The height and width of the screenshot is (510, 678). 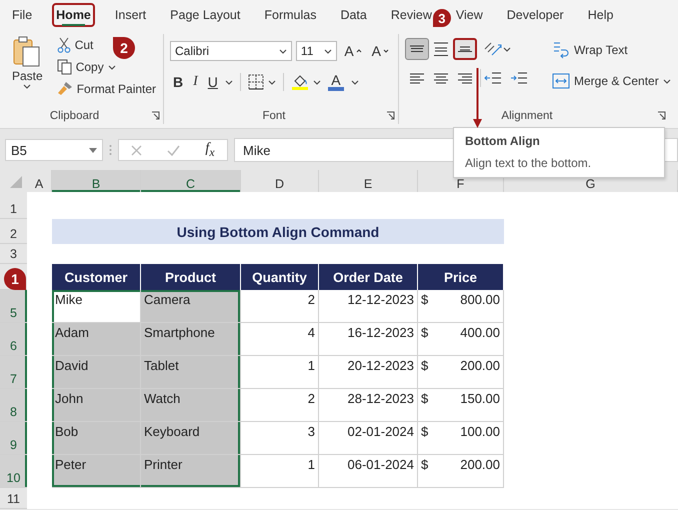 I want to click on table-cell: Keyboard, so click(x=191, y=438).